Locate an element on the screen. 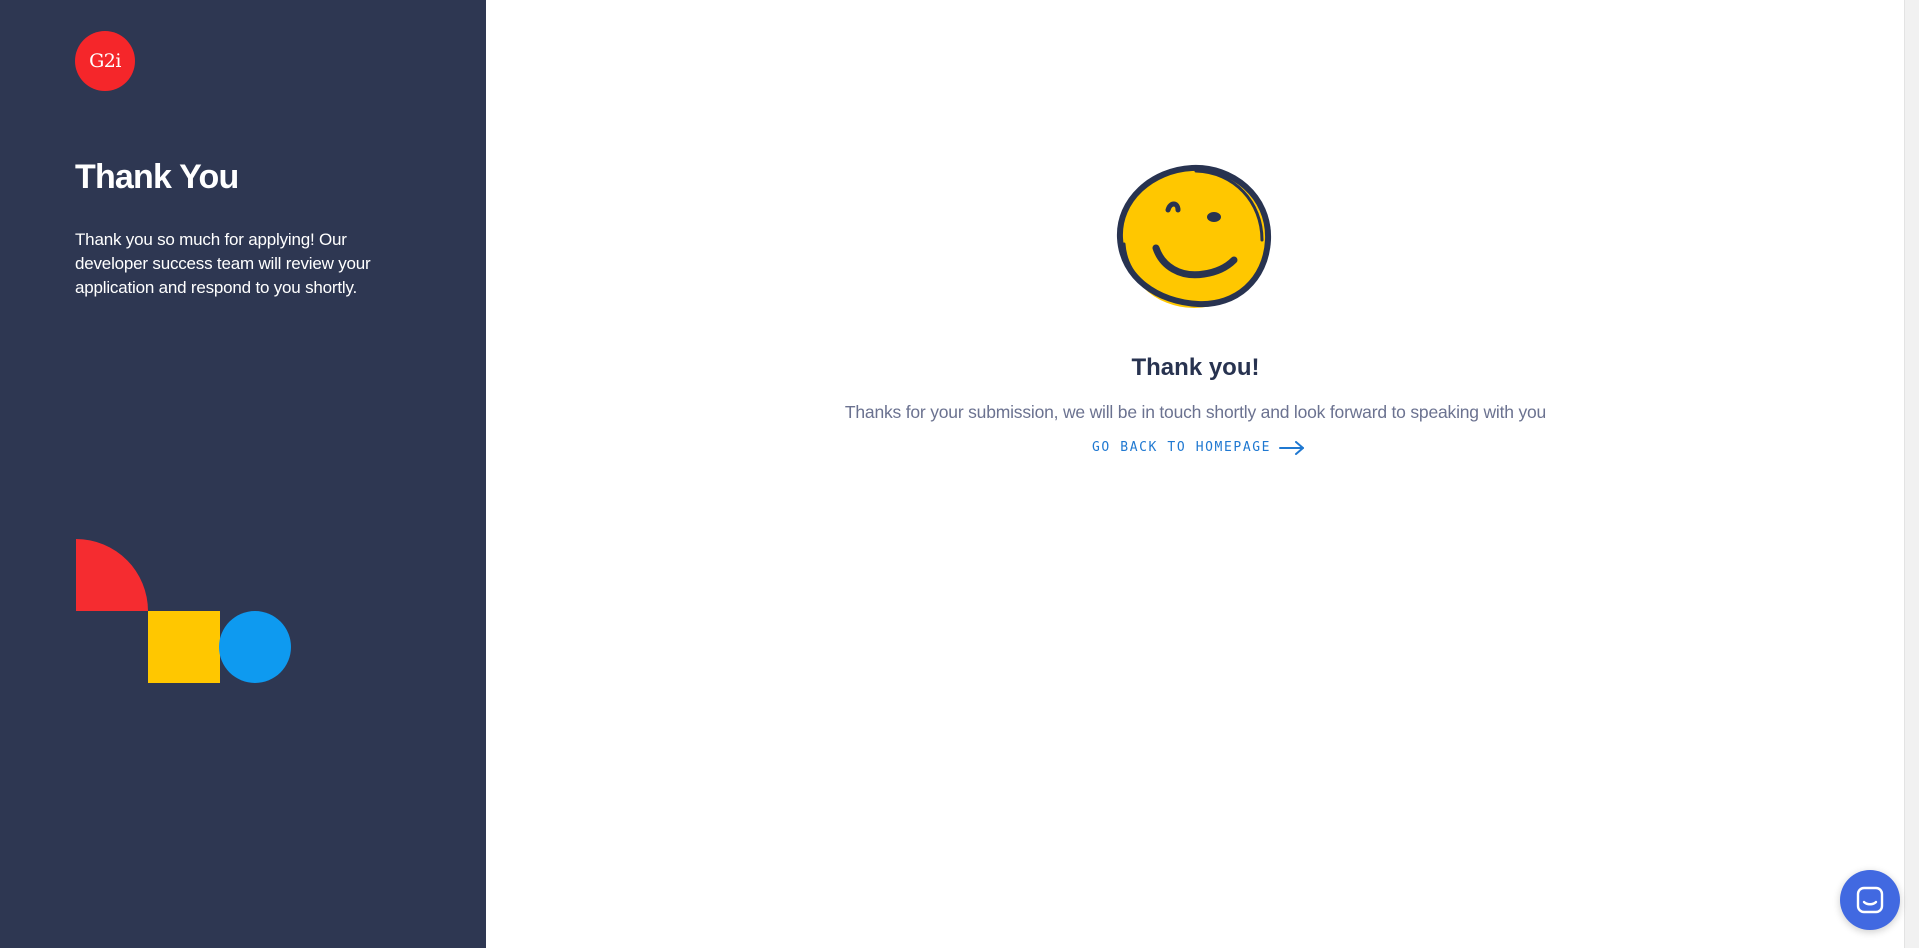 The height and width of the screenshot is (948, 1919). vertical-scrollbar is located at coordinates (1911, 474).